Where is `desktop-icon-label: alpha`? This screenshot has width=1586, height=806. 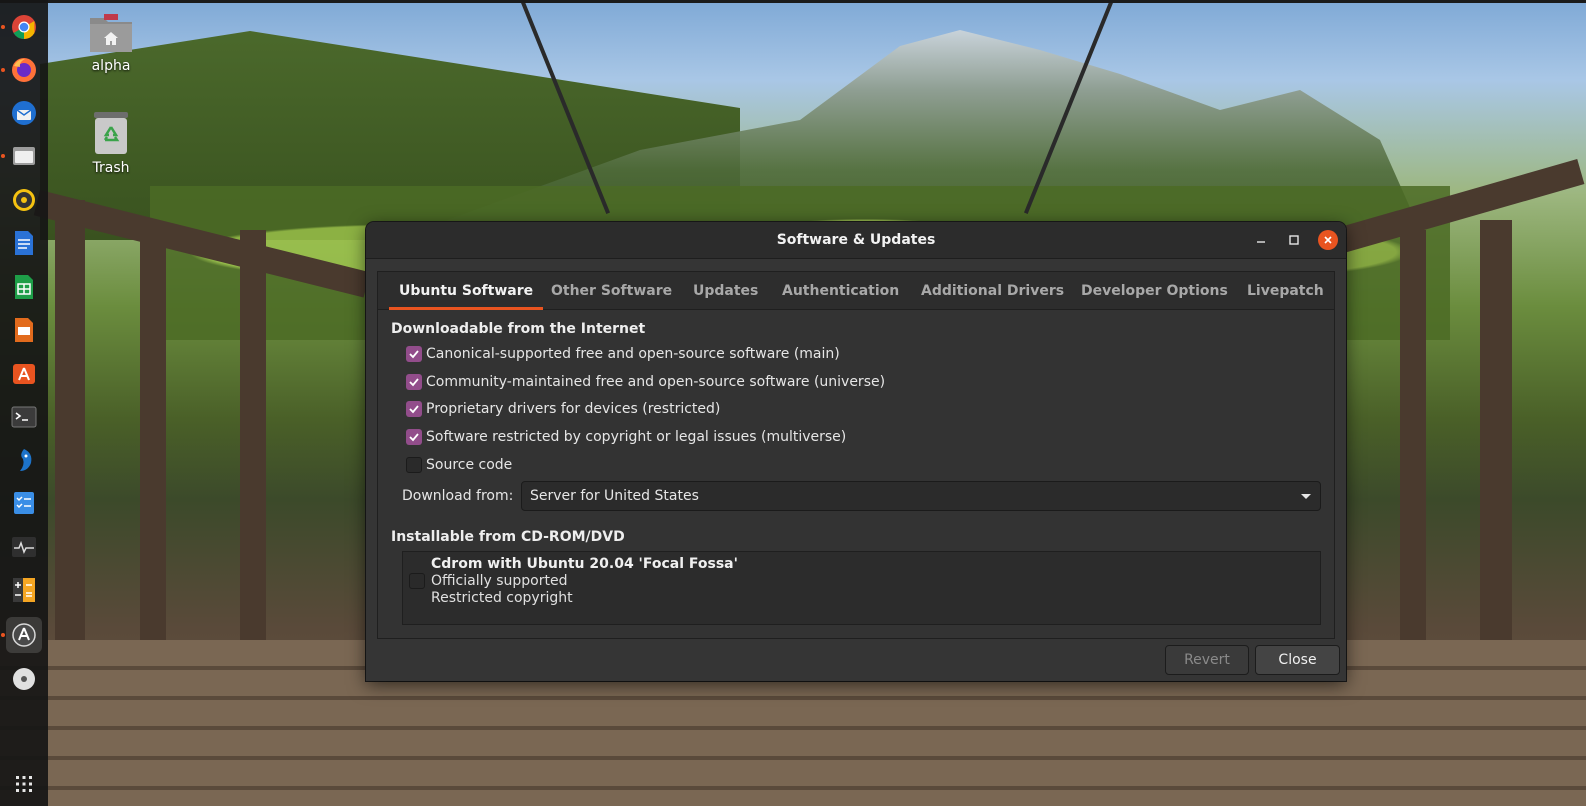
desktop-icon-label: alpha is located at coordinates (111, 66).